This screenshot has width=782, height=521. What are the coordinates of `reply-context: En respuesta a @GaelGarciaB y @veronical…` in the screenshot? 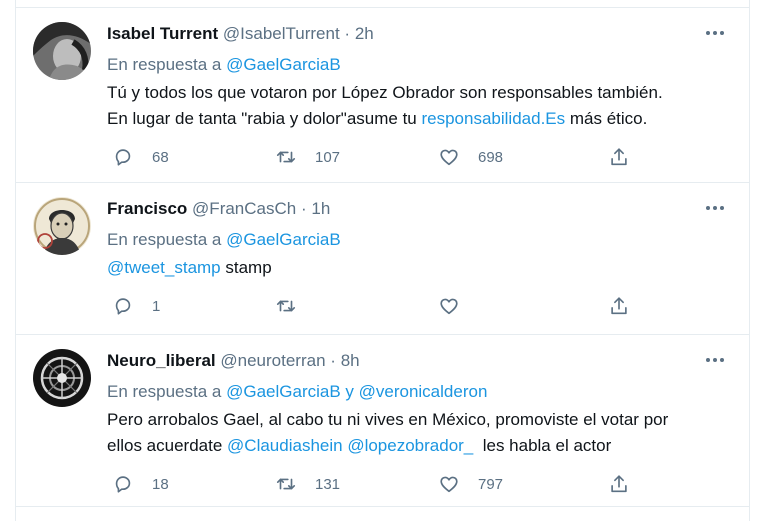 It's located at (297, 392).